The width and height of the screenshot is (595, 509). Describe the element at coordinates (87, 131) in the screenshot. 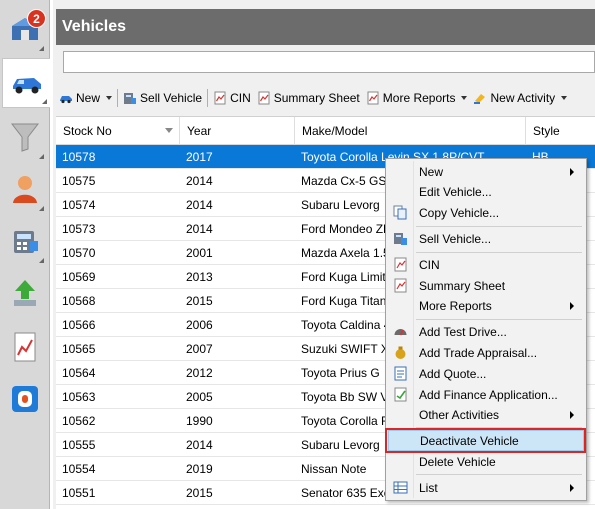

I see `column-header-label: Stock No` at that location.